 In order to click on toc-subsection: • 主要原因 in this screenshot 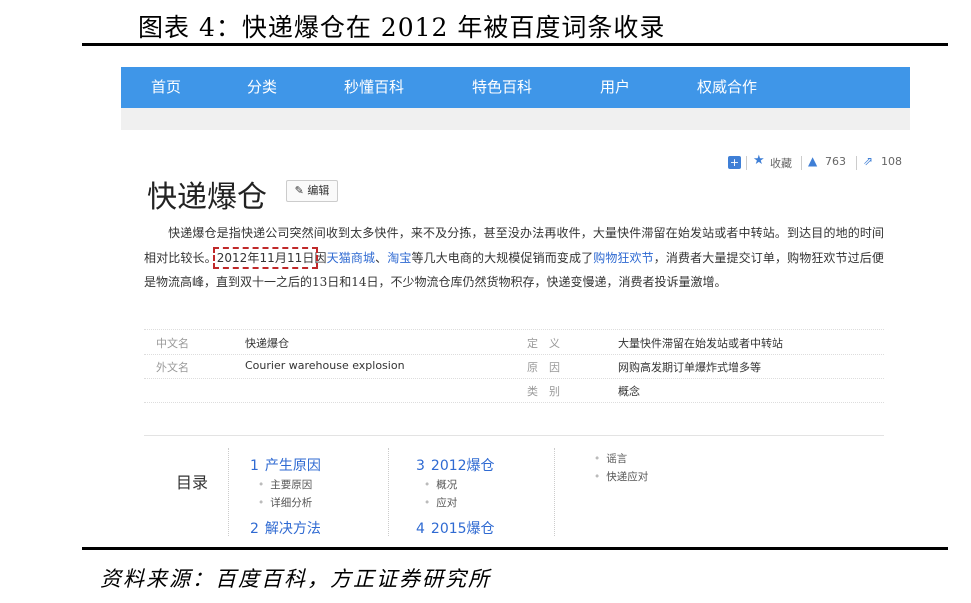, I will do `click(285, 484)`.